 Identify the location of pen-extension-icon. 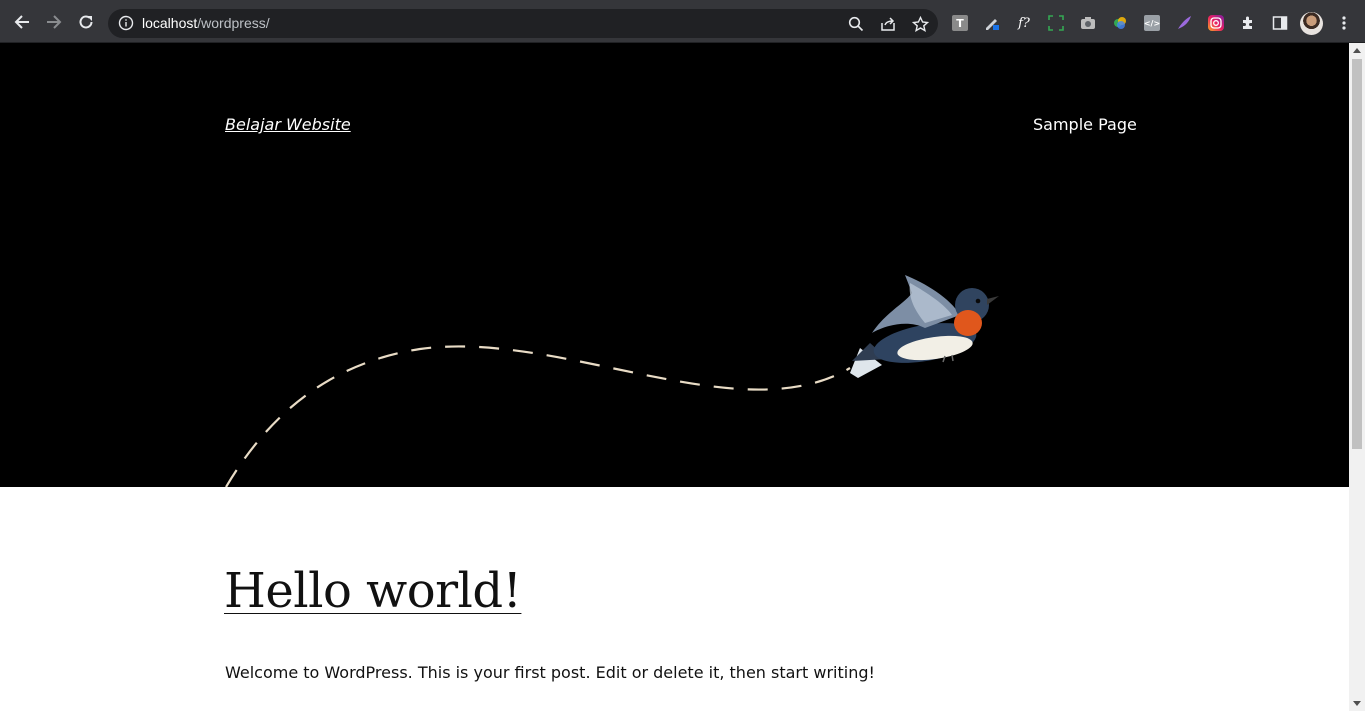
(992, 23).